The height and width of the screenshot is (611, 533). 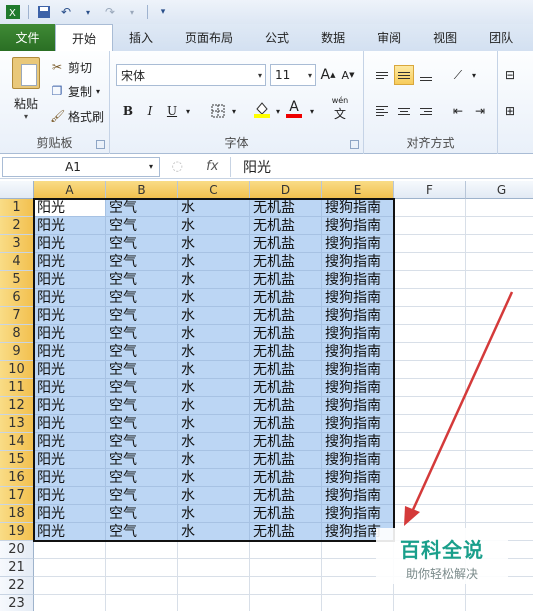 I want to click on cell-d16: 无机盐, so click(x=286, y=478).